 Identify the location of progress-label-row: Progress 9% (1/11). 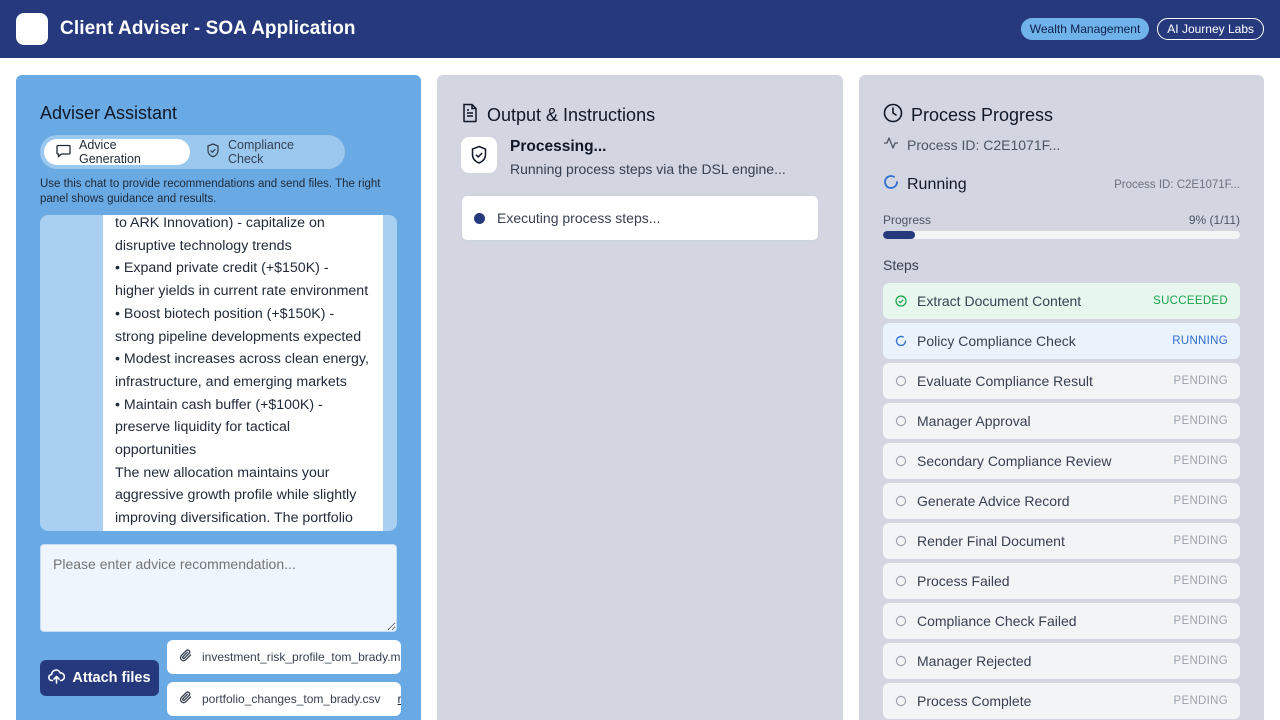
(1061, 220).